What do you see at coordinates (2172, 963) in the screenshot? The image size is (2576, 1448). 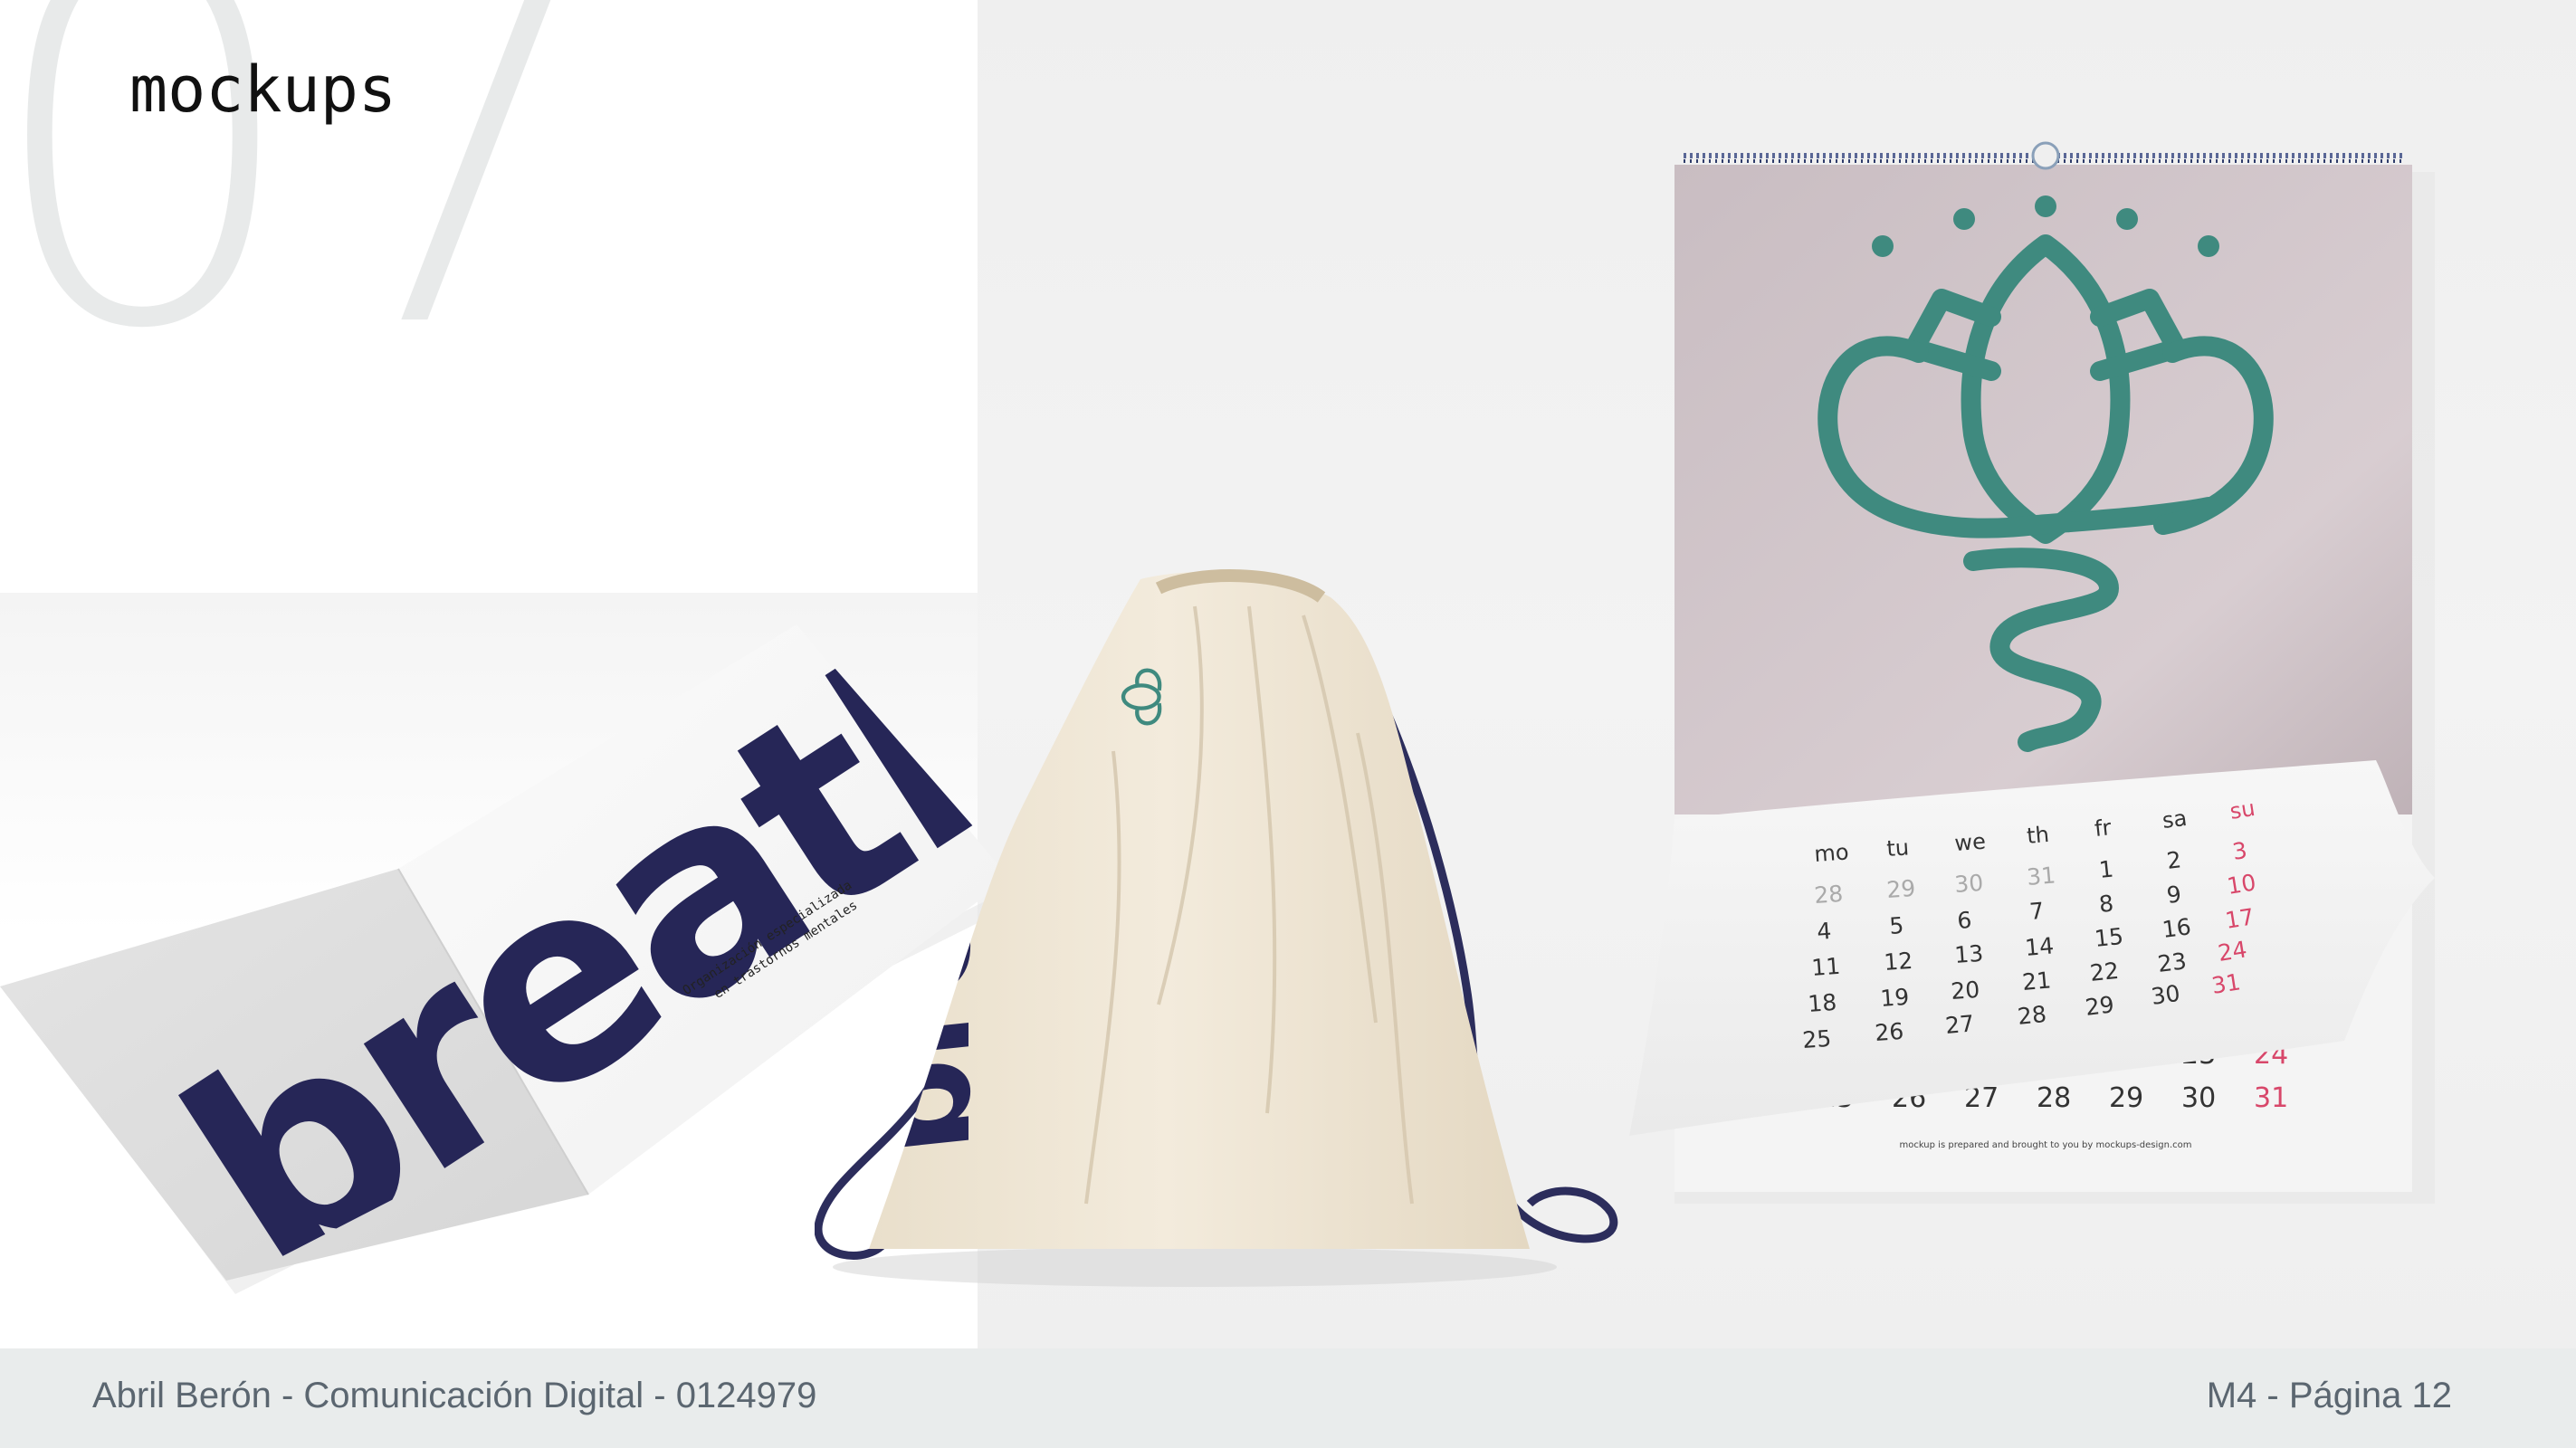 I see `date-r4-sa: 23` at bounding box center [2172, 963].